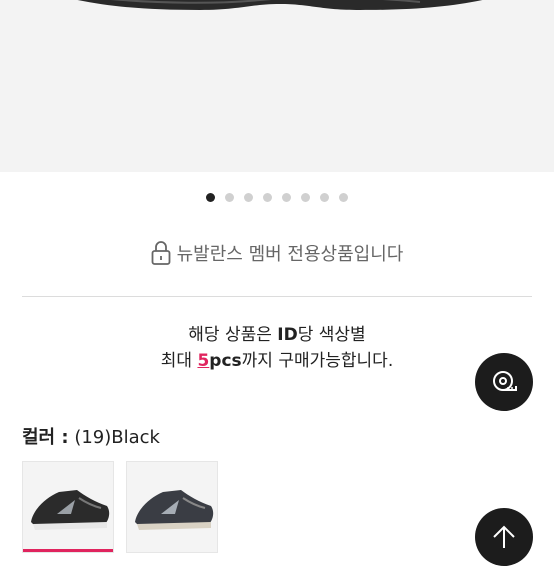 Image resolution: width=554 pixels, height=566 pixels. I want to click on size-guide-button, so click(504, 382).